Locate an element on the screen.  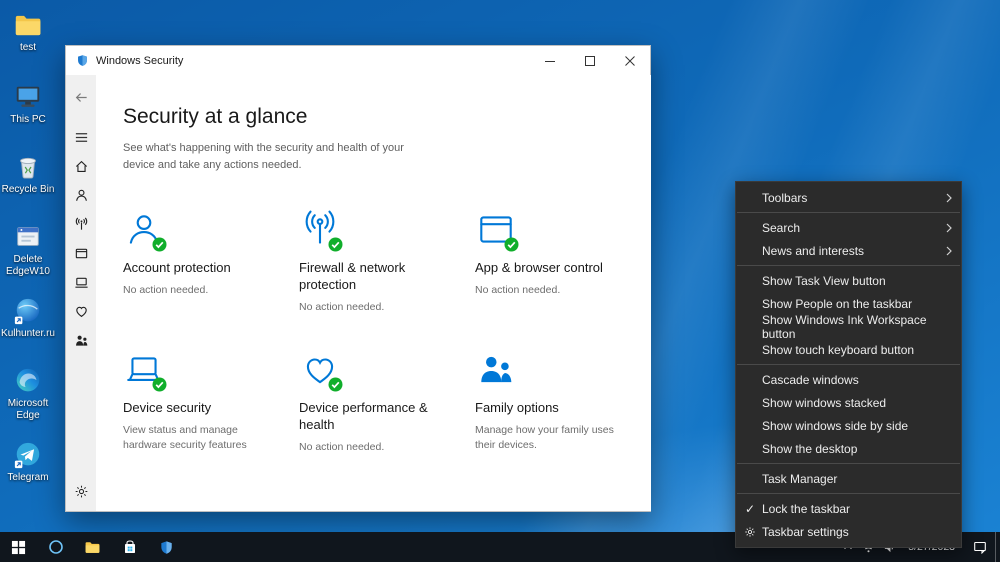
cortana-button is located at coordinates (55, 547).